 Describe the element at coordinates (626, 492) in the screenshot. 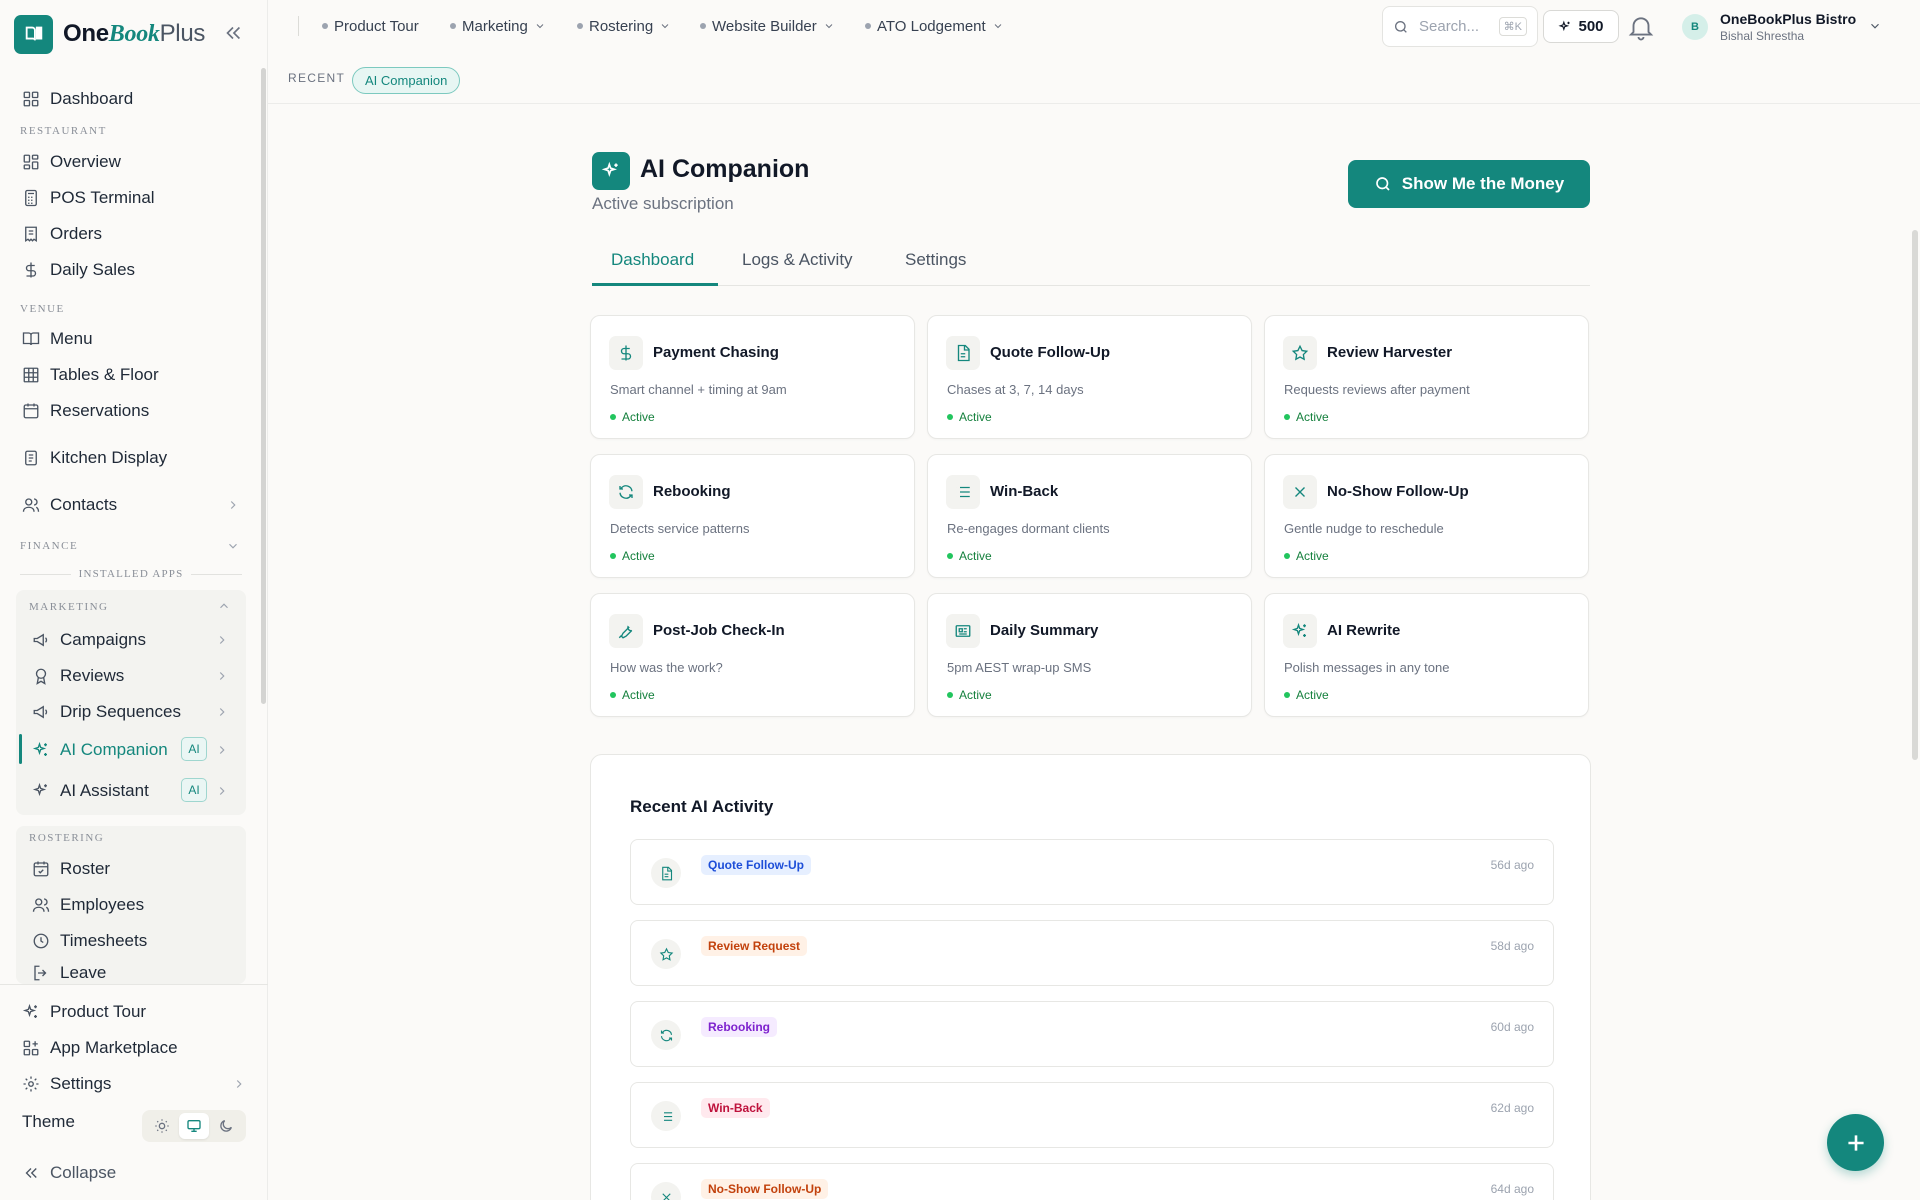

I see `refresh-icon` at that location.